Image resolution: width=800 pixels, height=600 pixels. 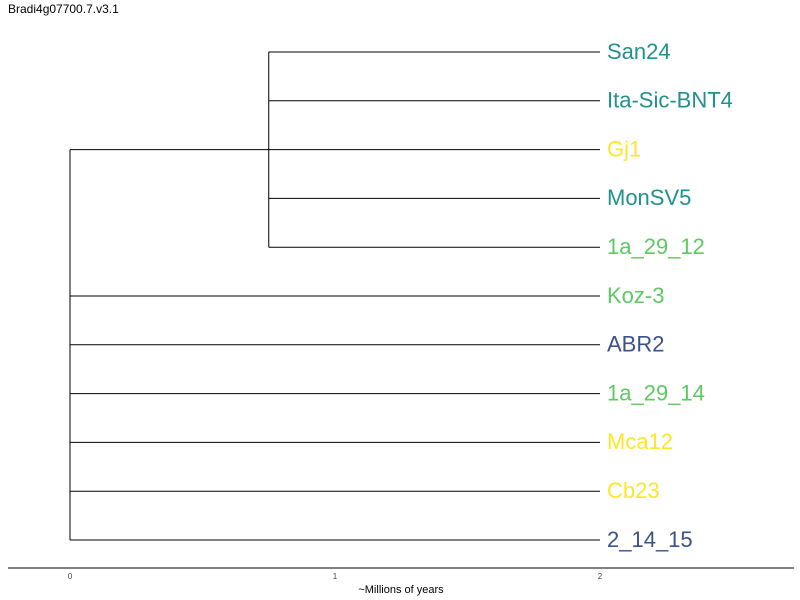 I want to click on time-axis: 0 1 2 ~Millions of years, so click(x=401, y=581).